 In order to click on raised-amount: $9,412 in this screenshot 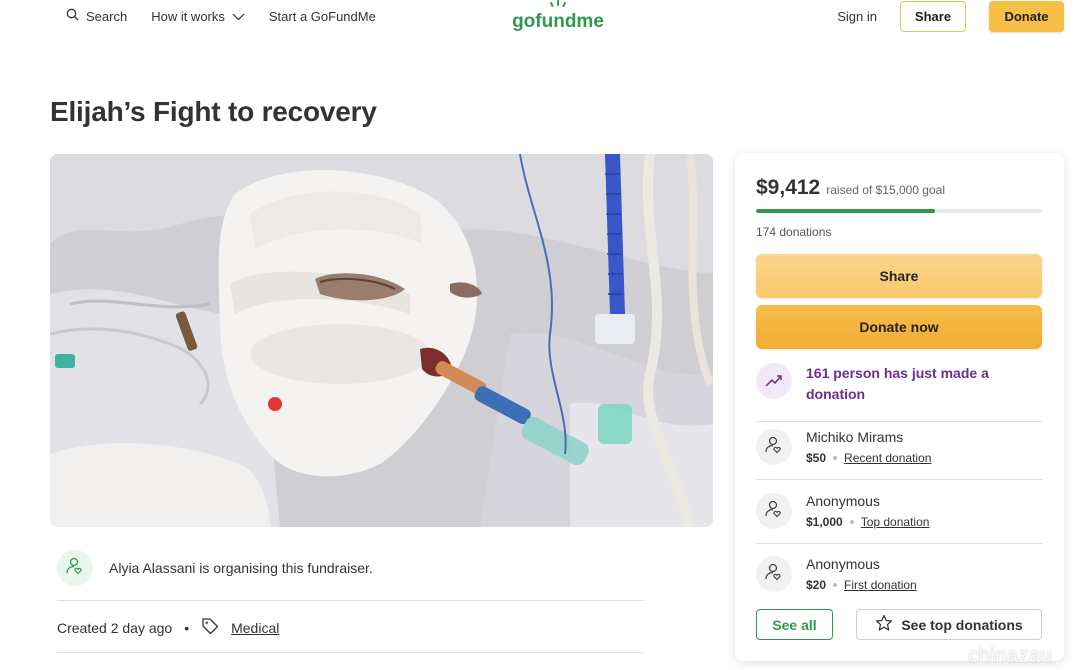, I will do `click(788, 187)`.